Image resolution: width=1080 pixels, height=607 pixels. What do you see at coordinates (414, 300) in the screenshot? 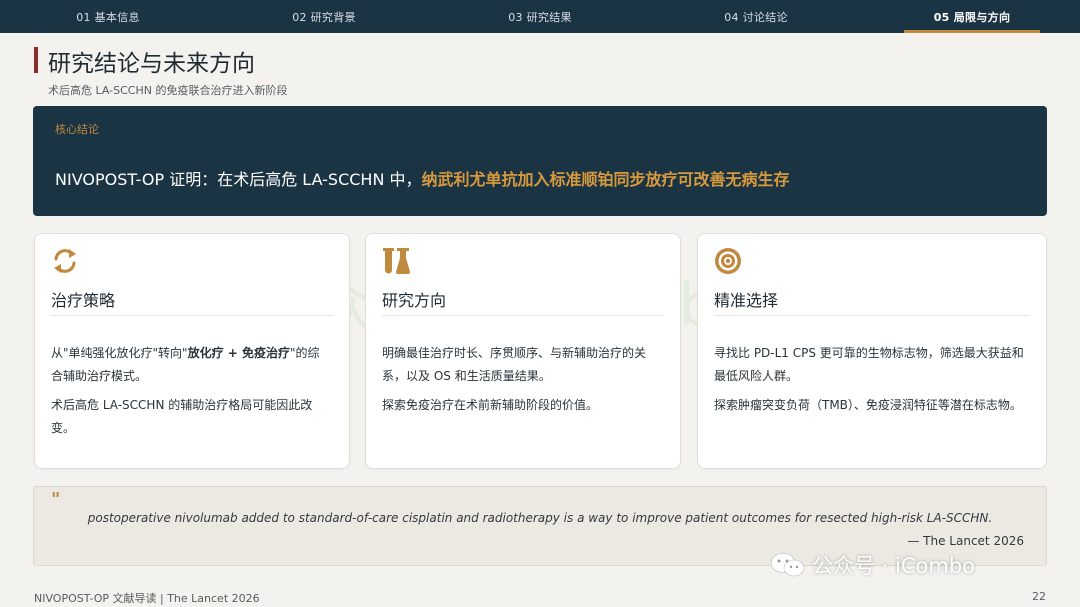
I see `card-title: 研究方向` at bounding box center [414, 300].